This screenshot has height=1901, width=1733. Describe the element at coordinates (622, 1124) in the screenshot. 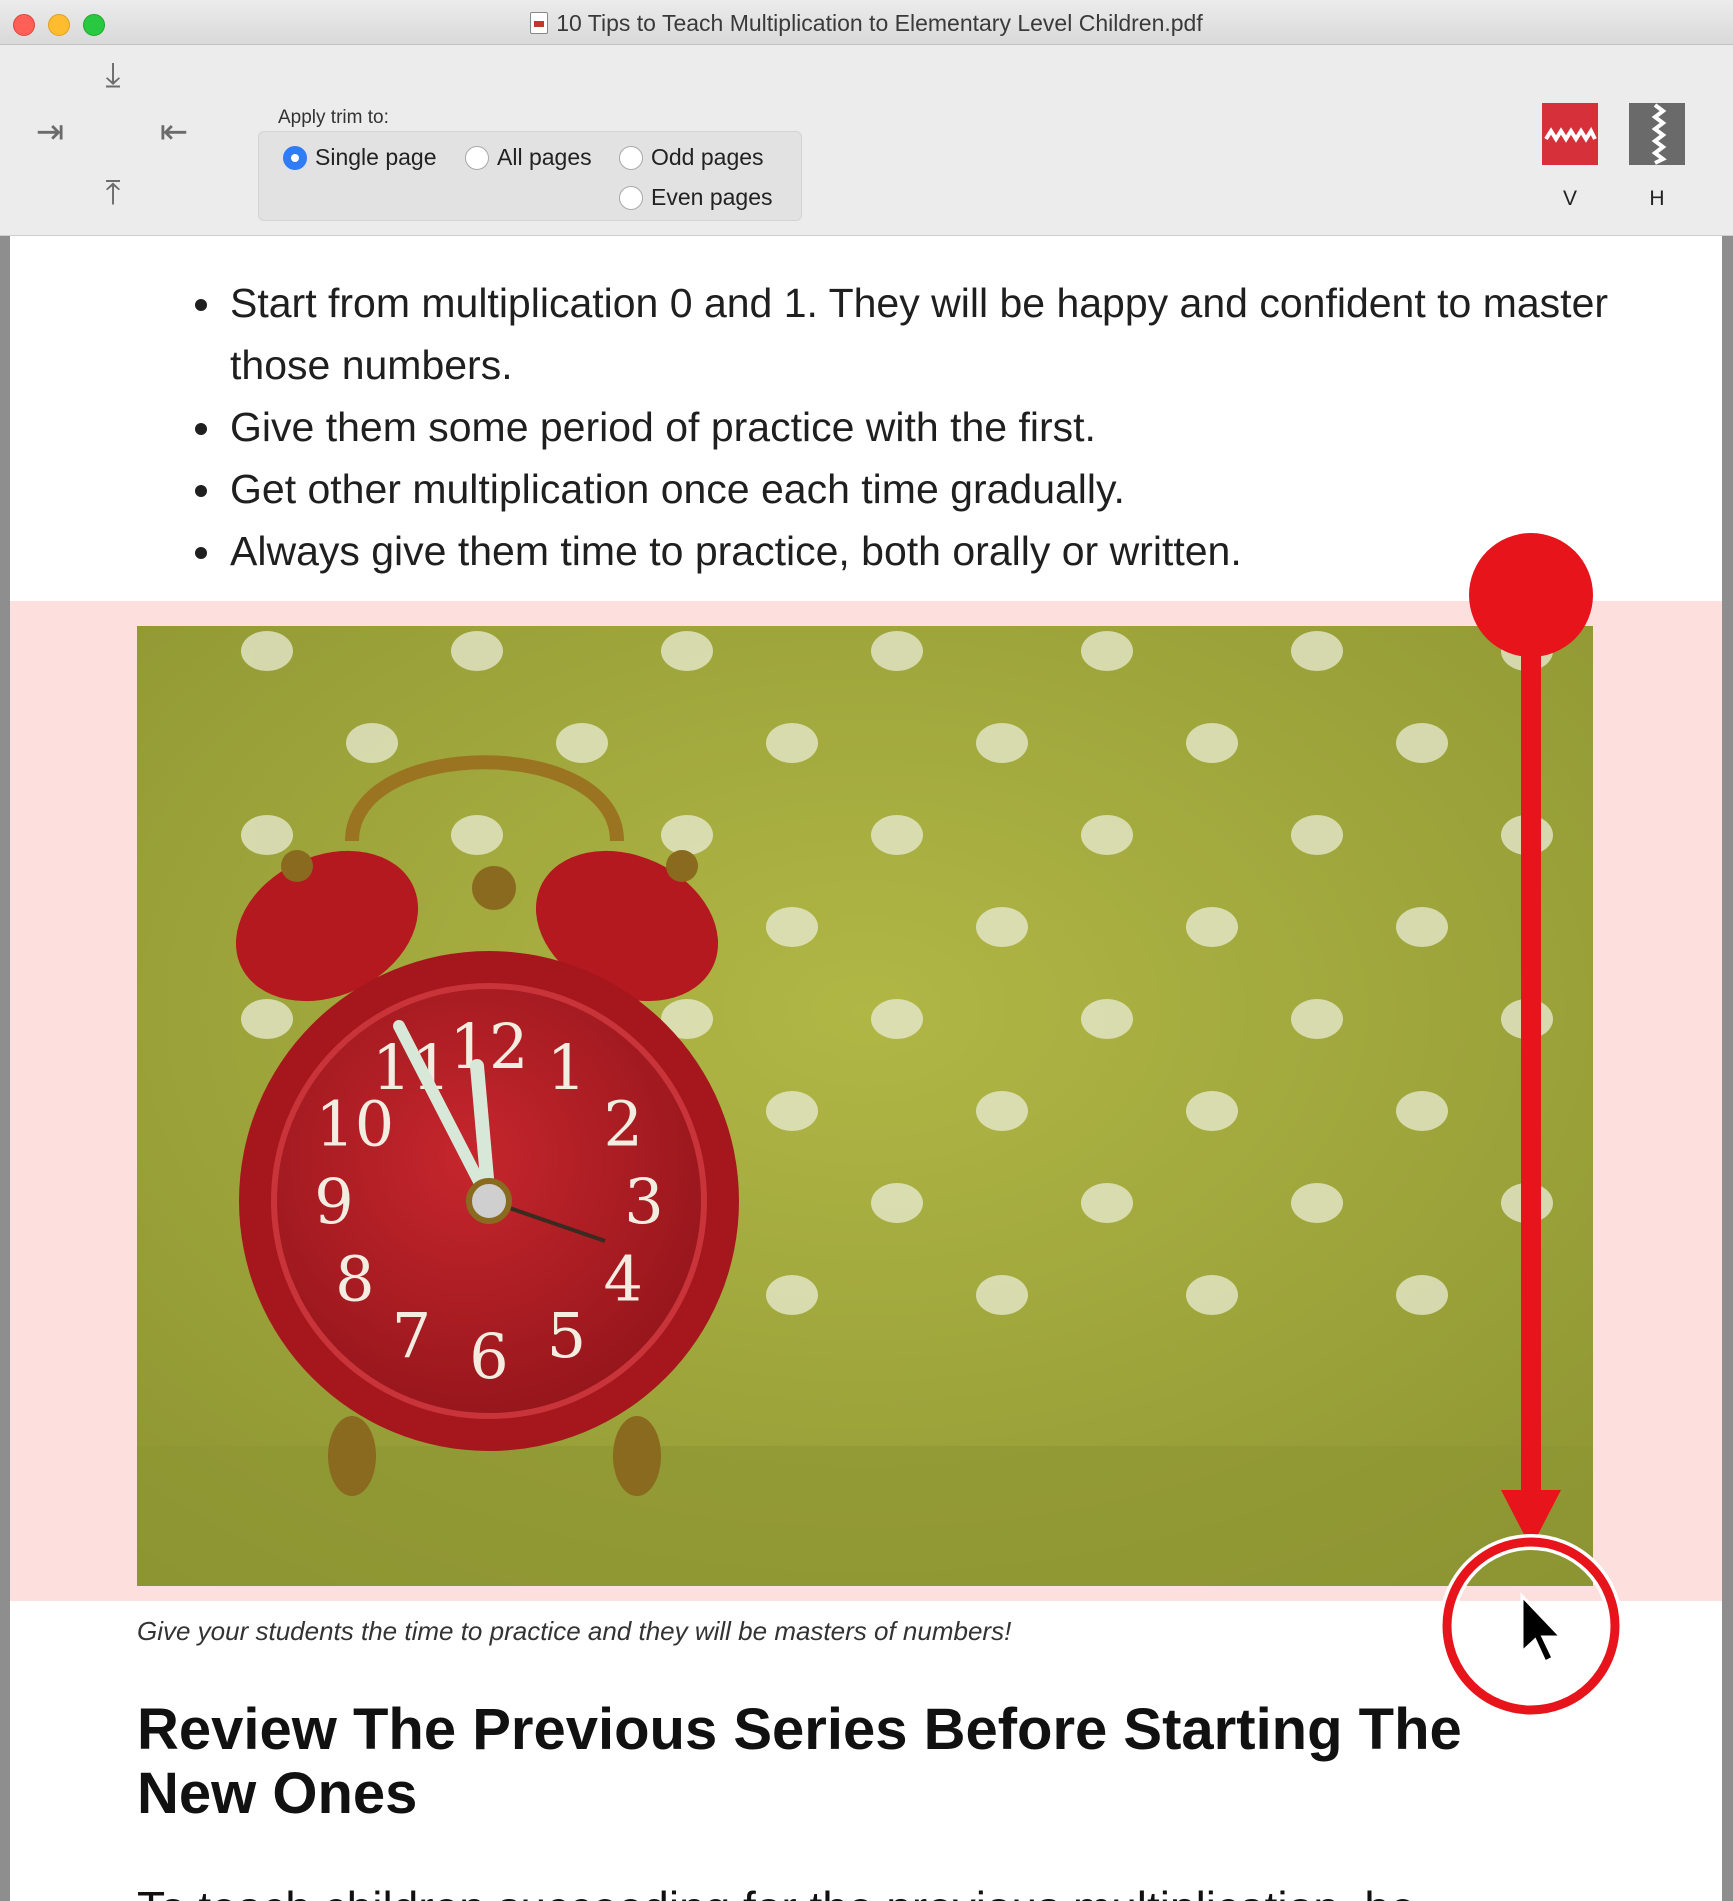

I see `clock-numeral: 2` at that location.